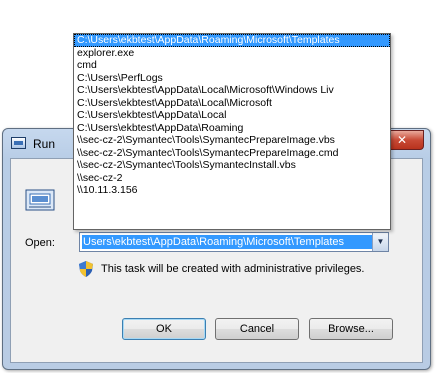  Describe the element at coordinates (232, 190) in the screenshot. I see `dropdown-item: \\10.11.3.156` at that location.